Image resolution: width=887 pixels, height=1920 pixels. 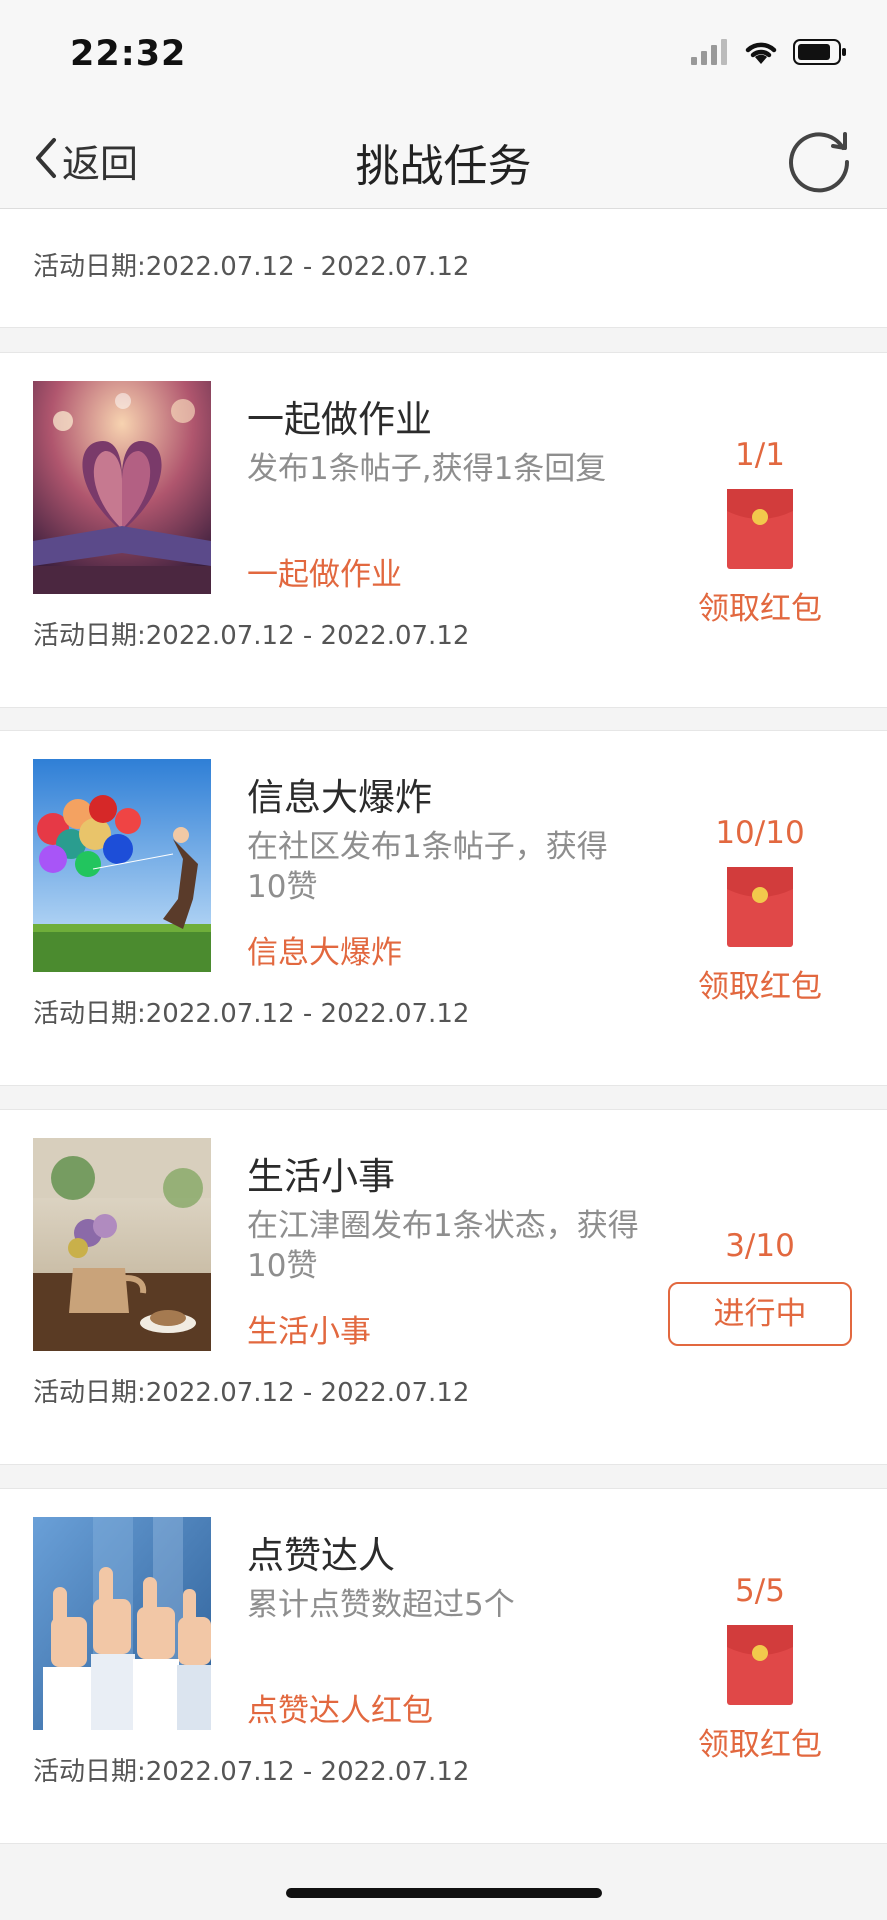 What do you see at coordinates (443, 166) in the screenshot?
I see `page-title: 挑战任务` at bounding box center [443, 166].